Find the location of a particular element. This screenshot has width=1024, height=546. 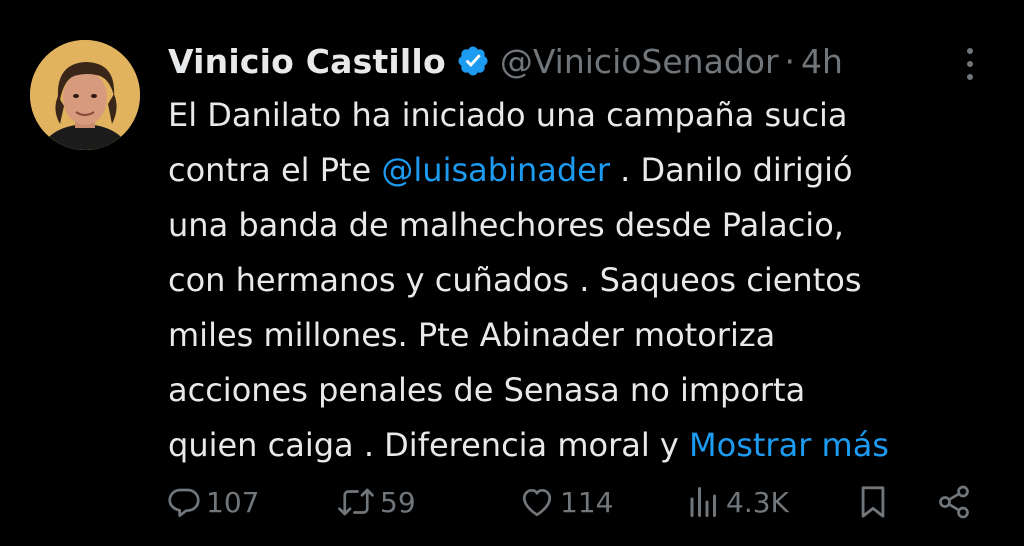

bookmark-button is located at coordinates (873, 502).